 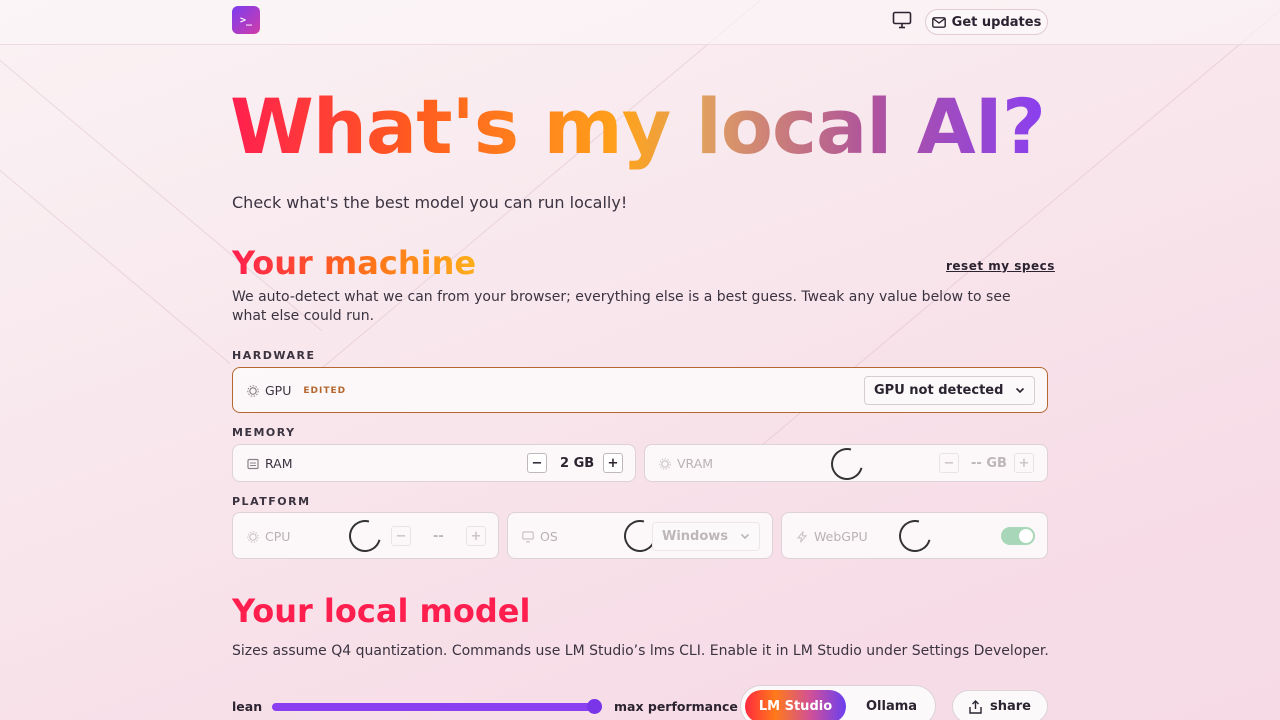 I want to click on cpu-card: CPU − -- +, so click(x=365, y=535).